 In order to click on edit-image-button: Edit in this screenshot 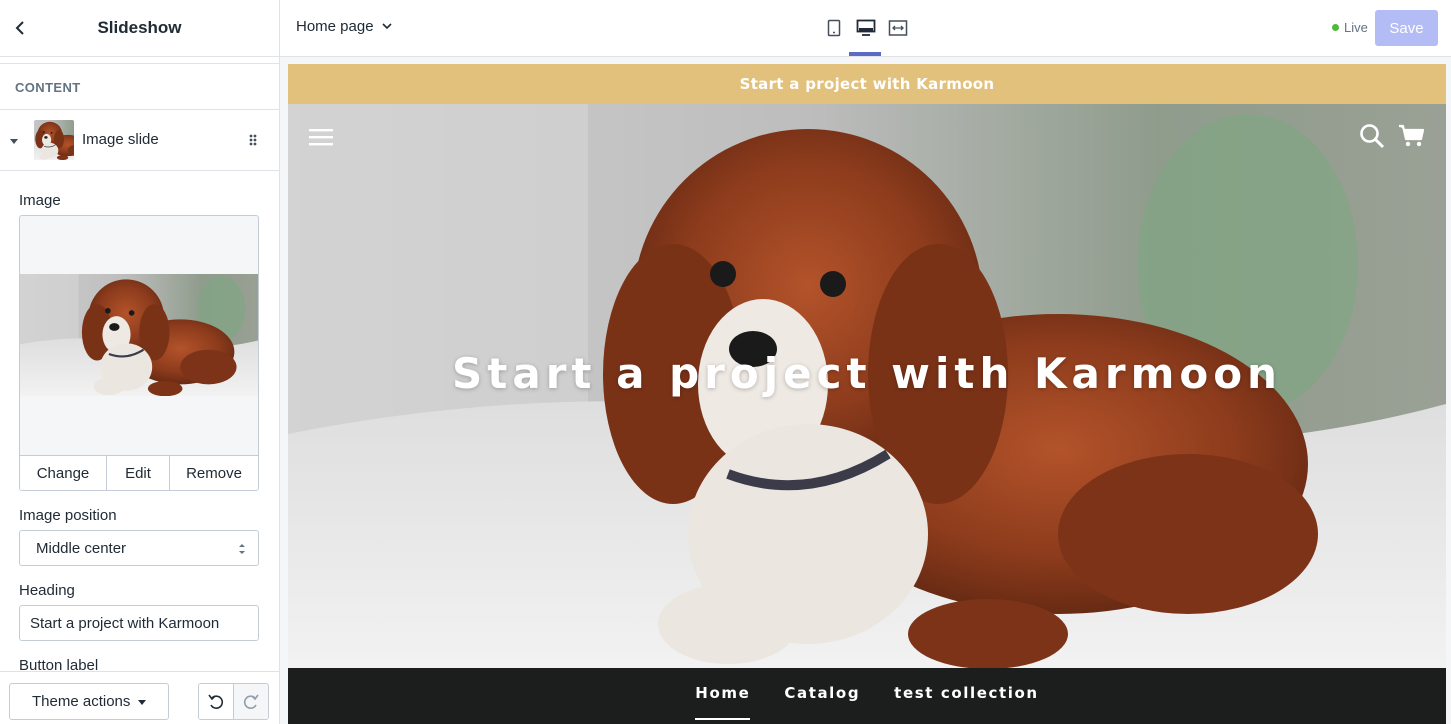, I will do `click(138, 473)`.